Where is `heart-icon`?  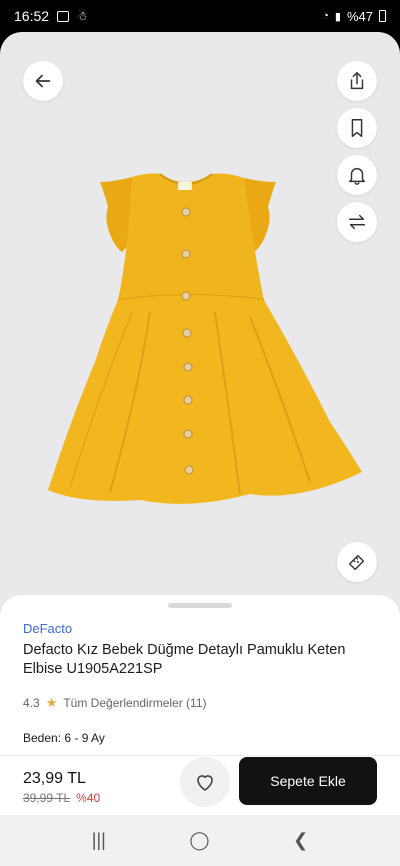
heart-icon is located at coordinates (205, 783).